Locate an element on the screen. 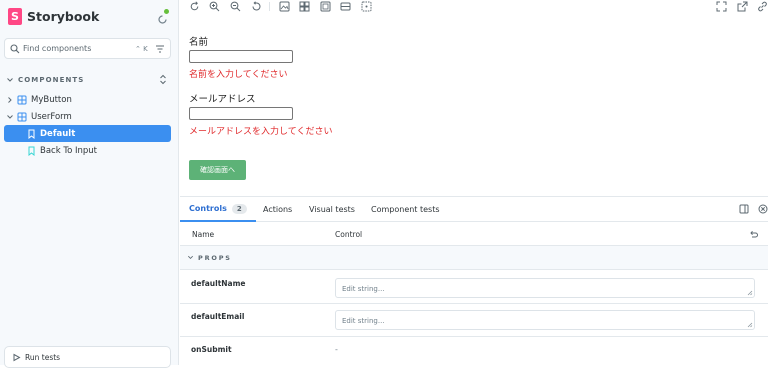 The image size is (768, 368). play-icon is located at coordinates (17, 357).